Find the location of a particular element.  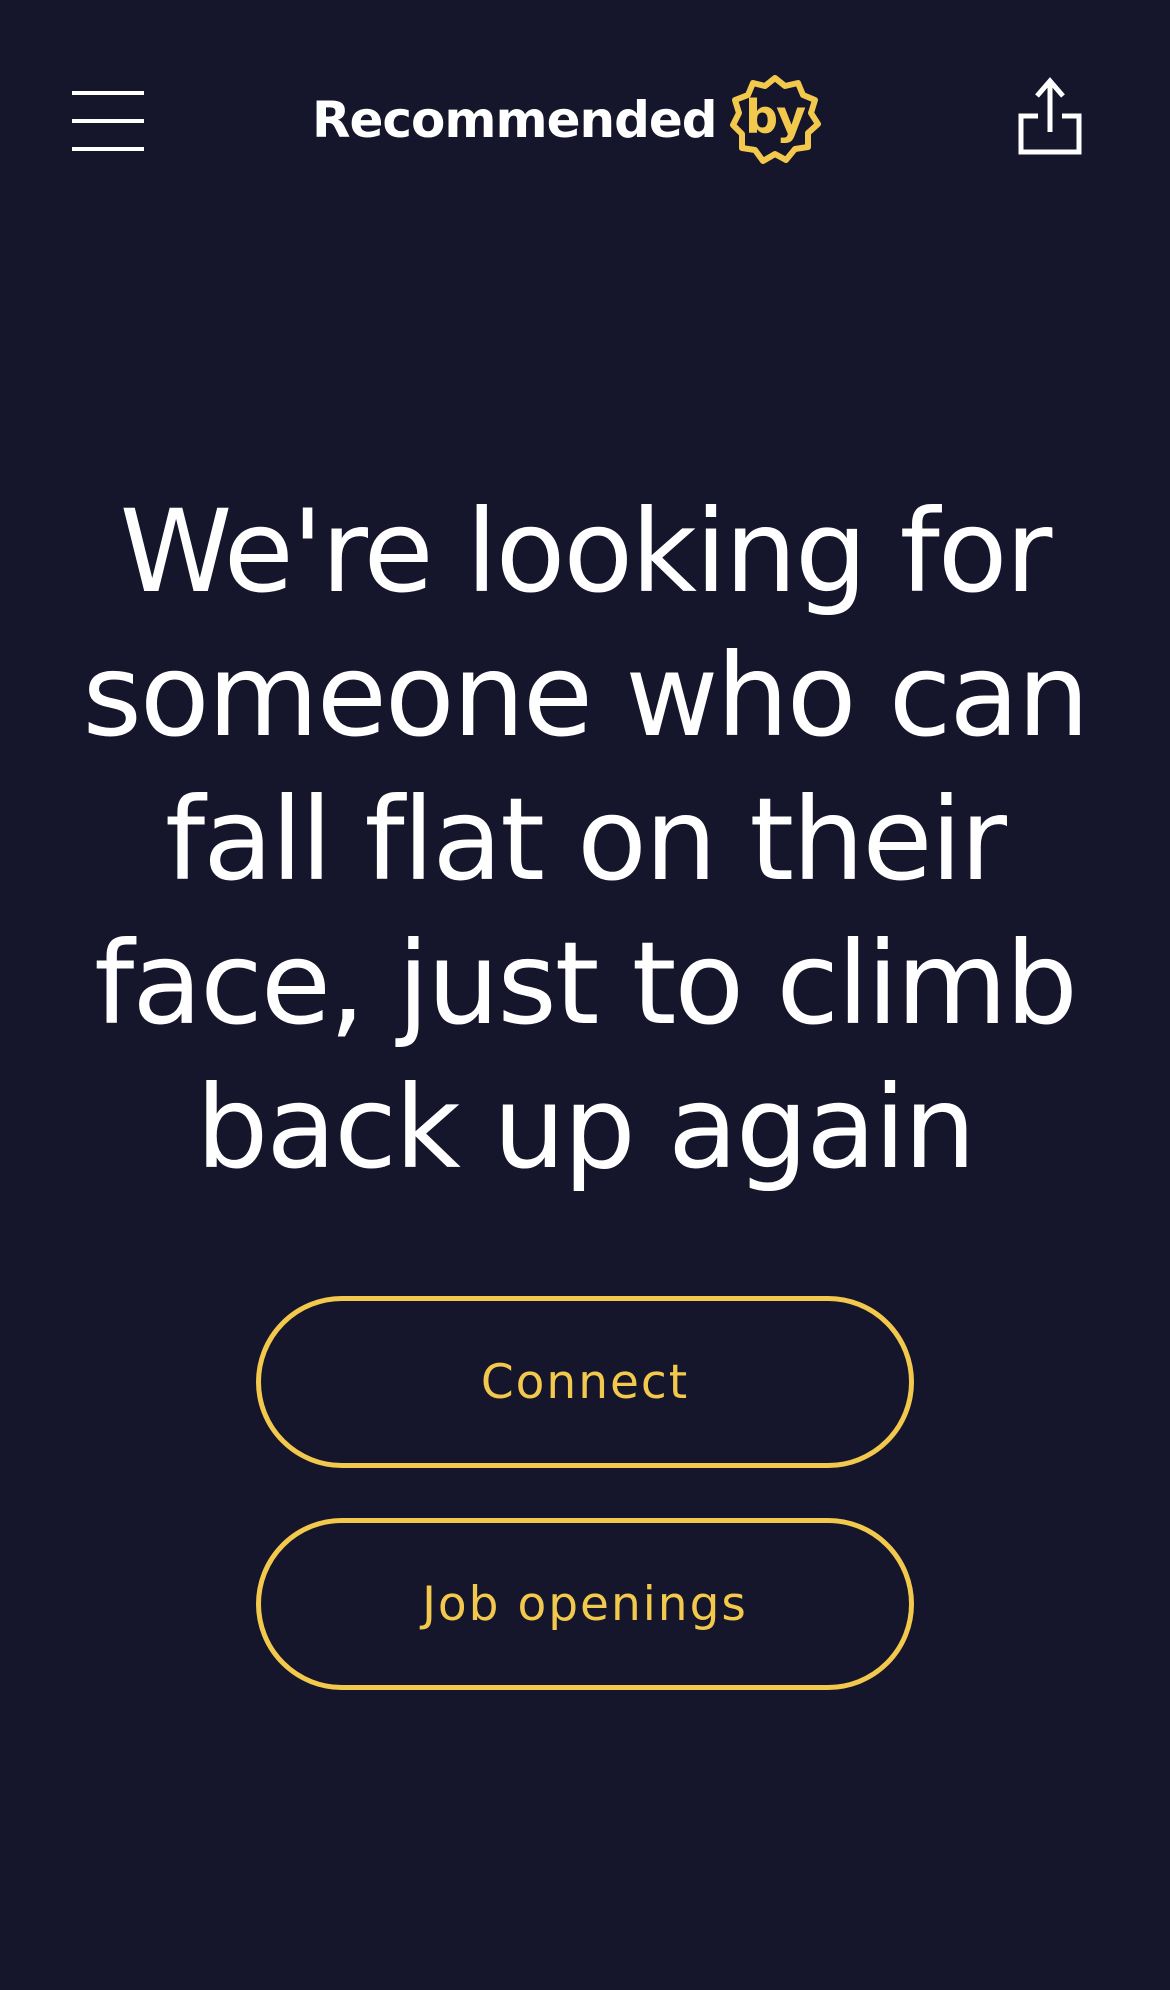

job-openings-button: Job openings is located at coordinates (585, 1604).